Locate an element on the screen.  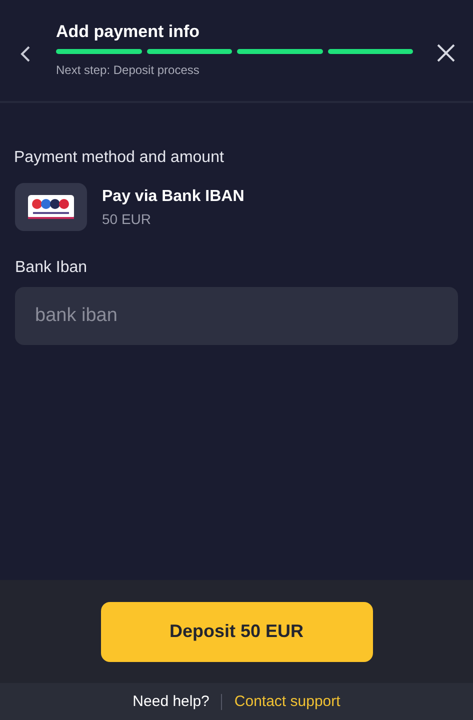
iban-input-field: bank iban is located at coordinates (236, 316).